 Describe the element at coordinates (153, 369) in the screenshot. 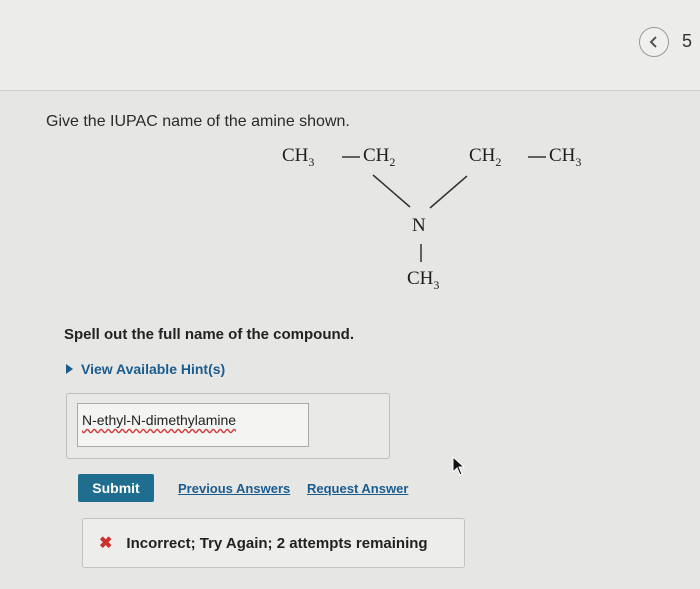

I see `view-hints-label: View Available Hint(s)` at that location.